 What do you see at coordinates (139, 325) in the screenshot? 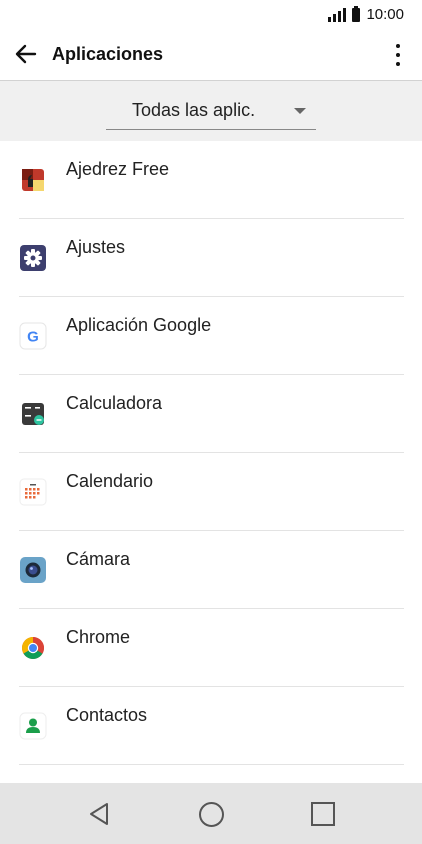
I see `app-label: Aplicación Google` at bounding box center [139, 325].